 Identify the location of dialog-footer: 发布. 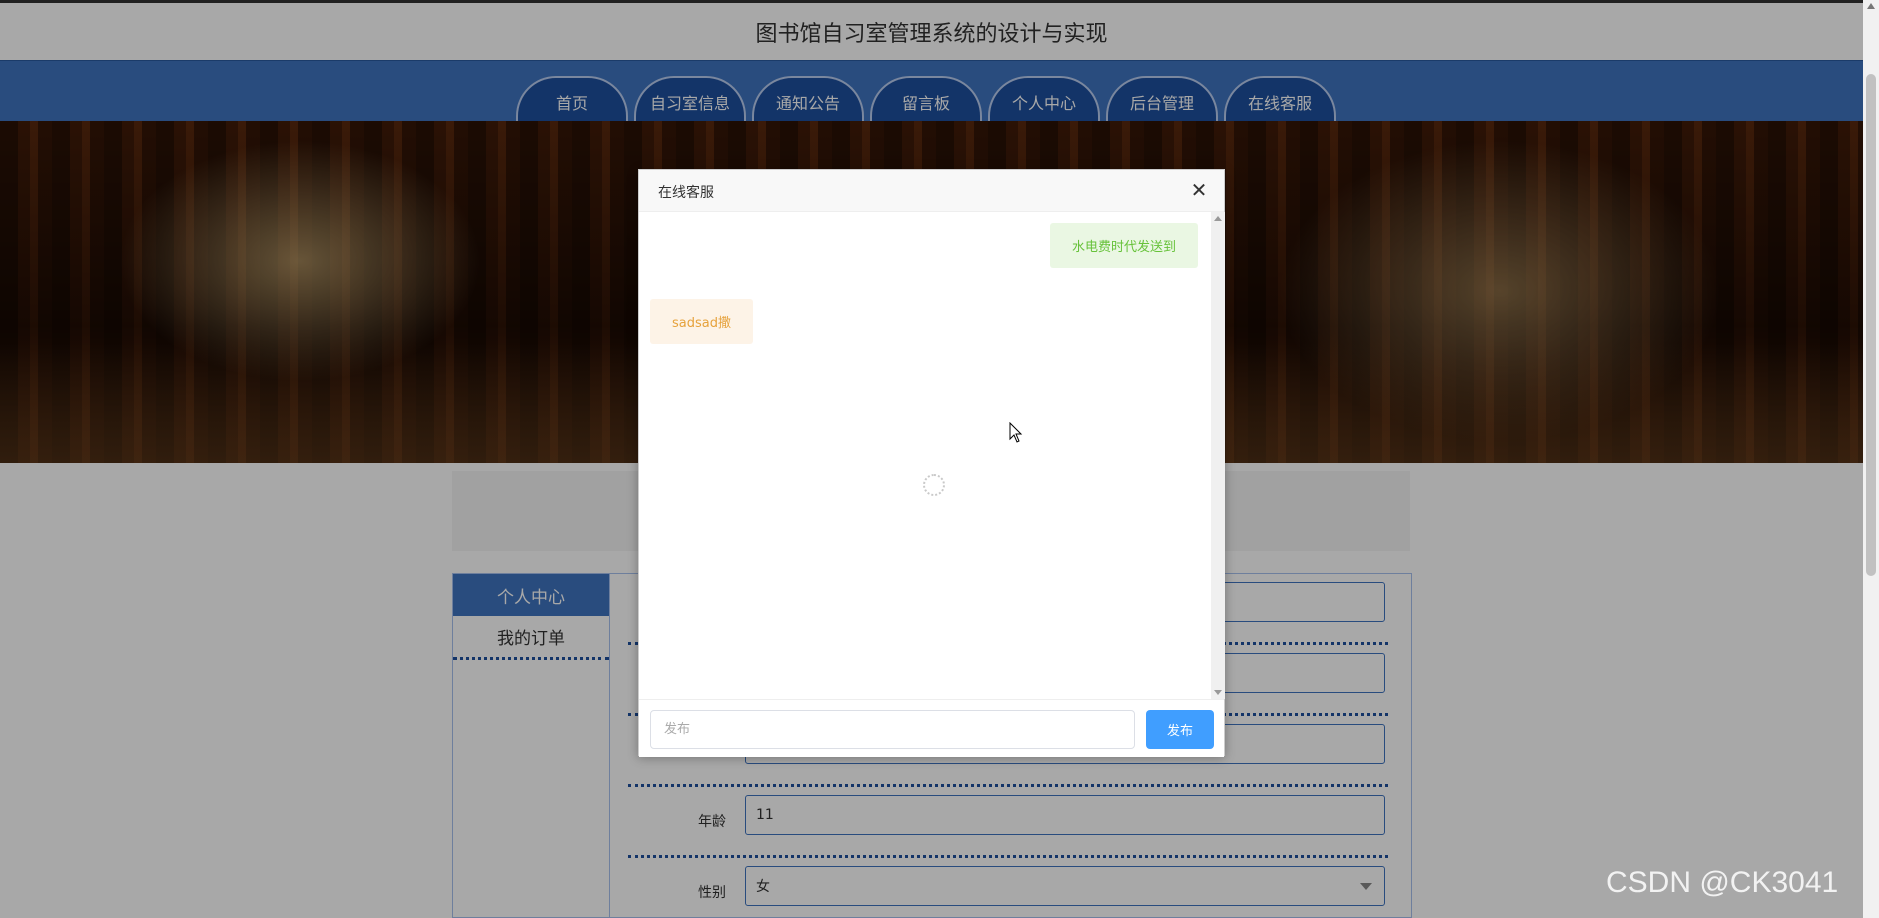
(931, 728).